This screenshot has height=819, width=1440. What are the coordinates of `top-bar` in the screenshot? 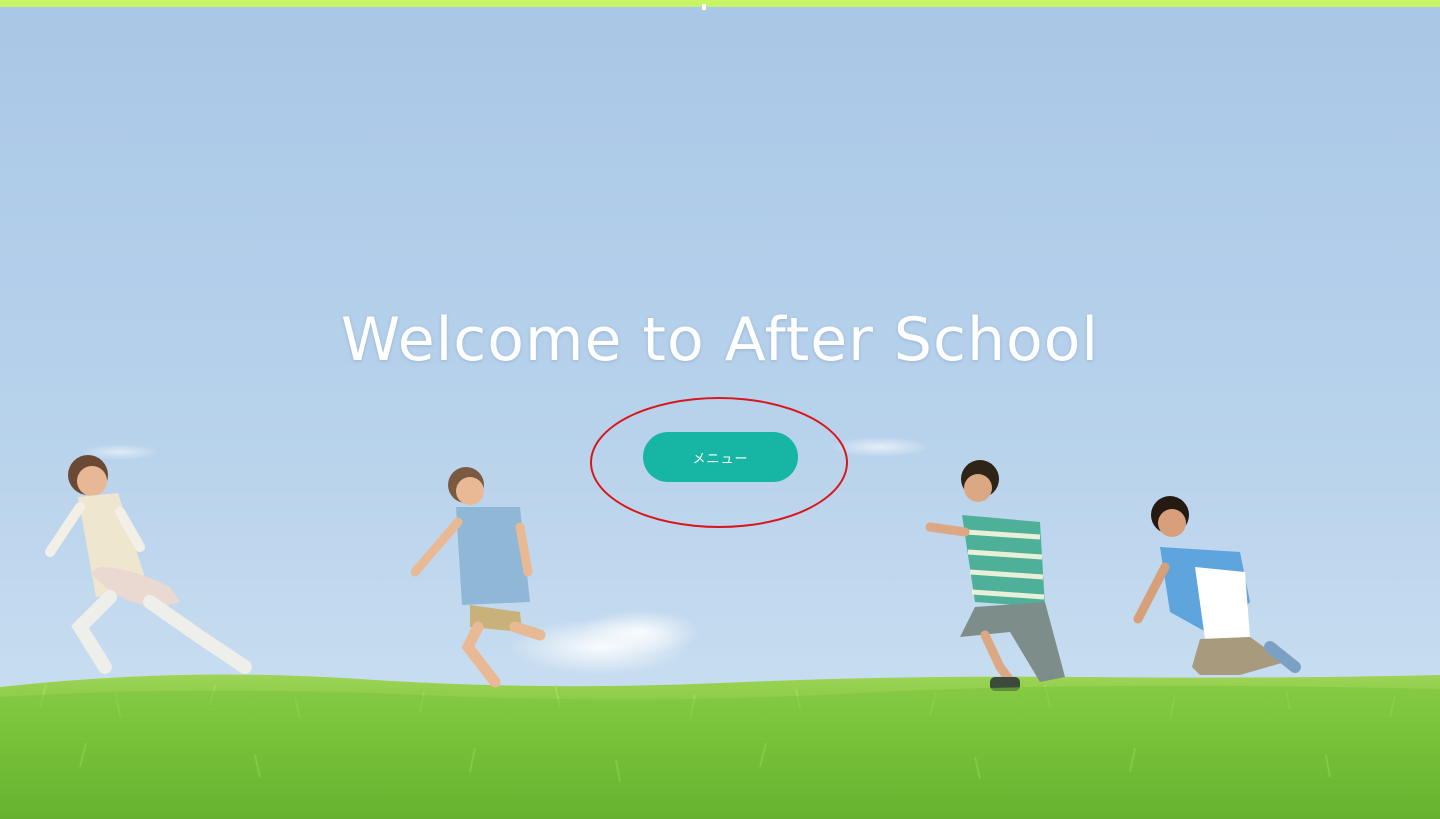 It's located at (720, 3).